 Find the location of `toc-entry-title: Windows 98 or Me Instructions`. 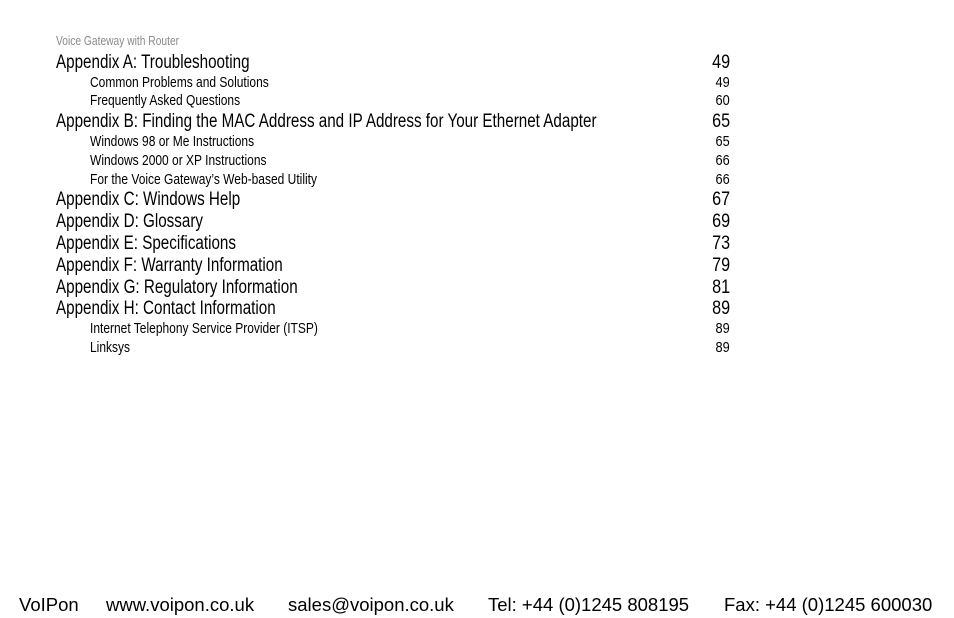

toc-entry-title: Windows 98 or Me Instructions is located at coordinates (172, 141).